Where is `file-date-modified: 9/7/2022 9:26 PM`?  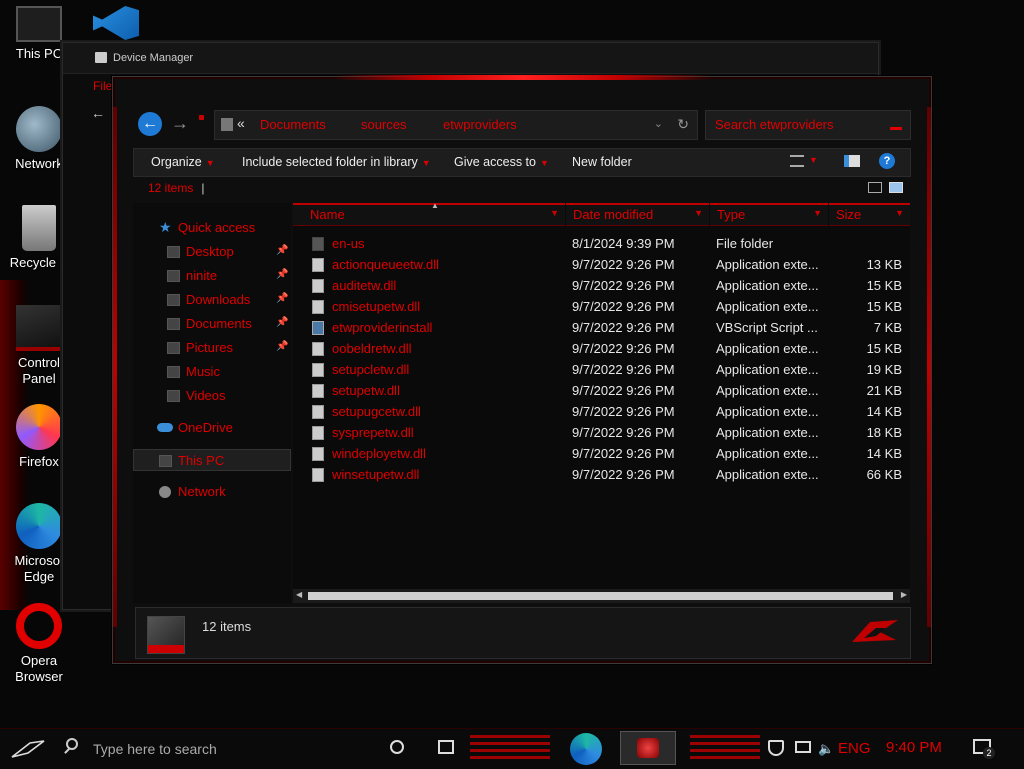
file-date-modified: 9/7/2022 9:26 PM is located at coordinates (623, 369).